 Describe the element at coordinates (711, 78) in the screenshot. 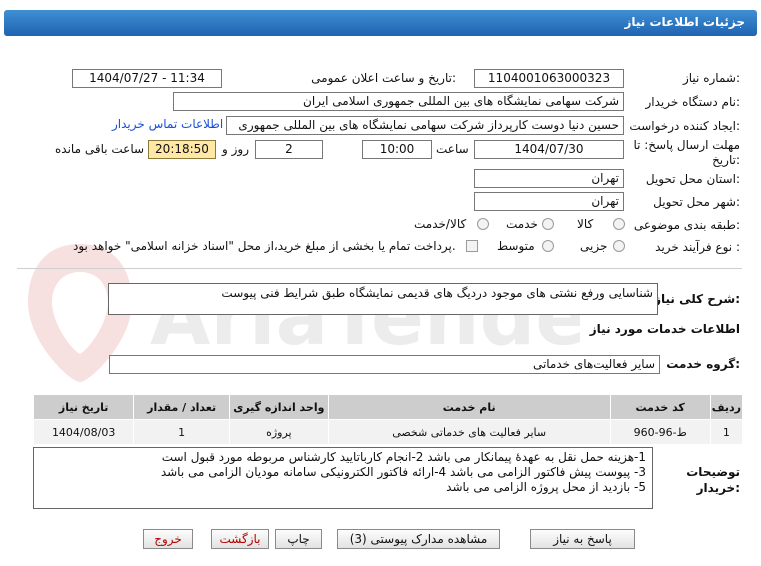

I see `need-number-label: شماره نیاز:` at that location.